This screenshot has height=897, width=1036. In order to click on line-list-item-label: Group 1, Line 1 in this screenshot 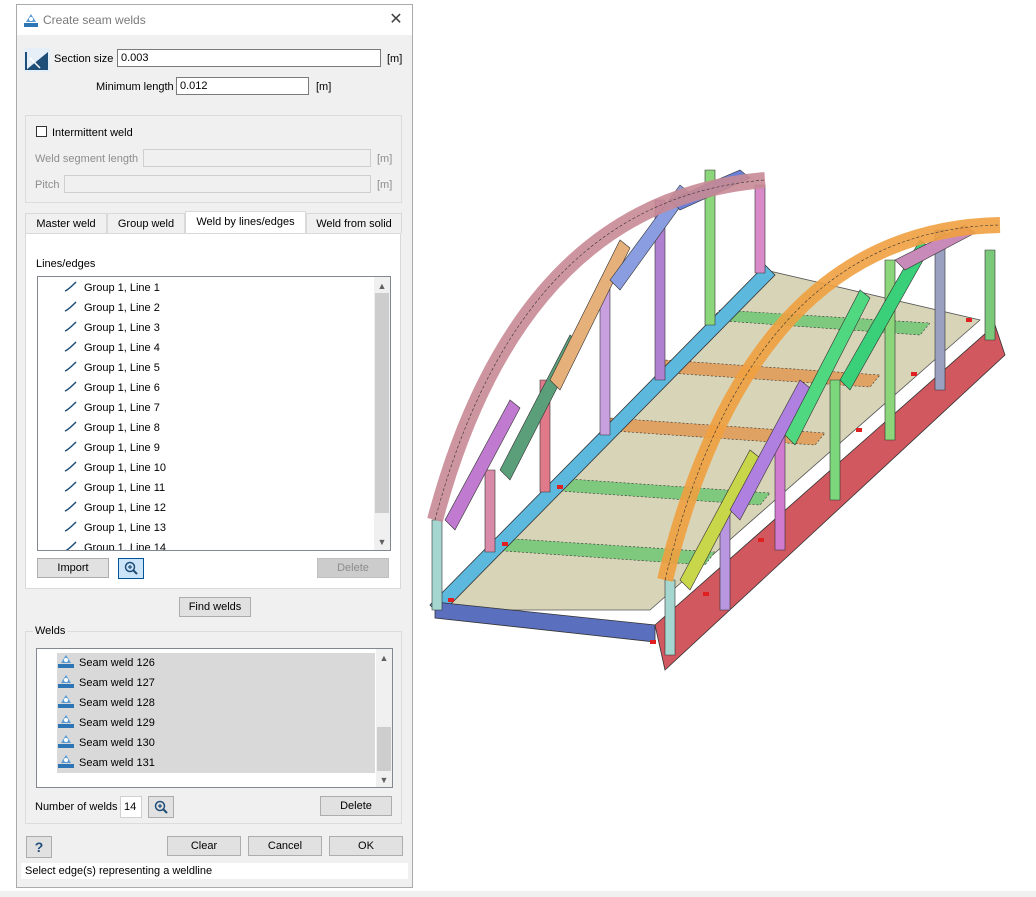, I will do `click(122, 288)`.